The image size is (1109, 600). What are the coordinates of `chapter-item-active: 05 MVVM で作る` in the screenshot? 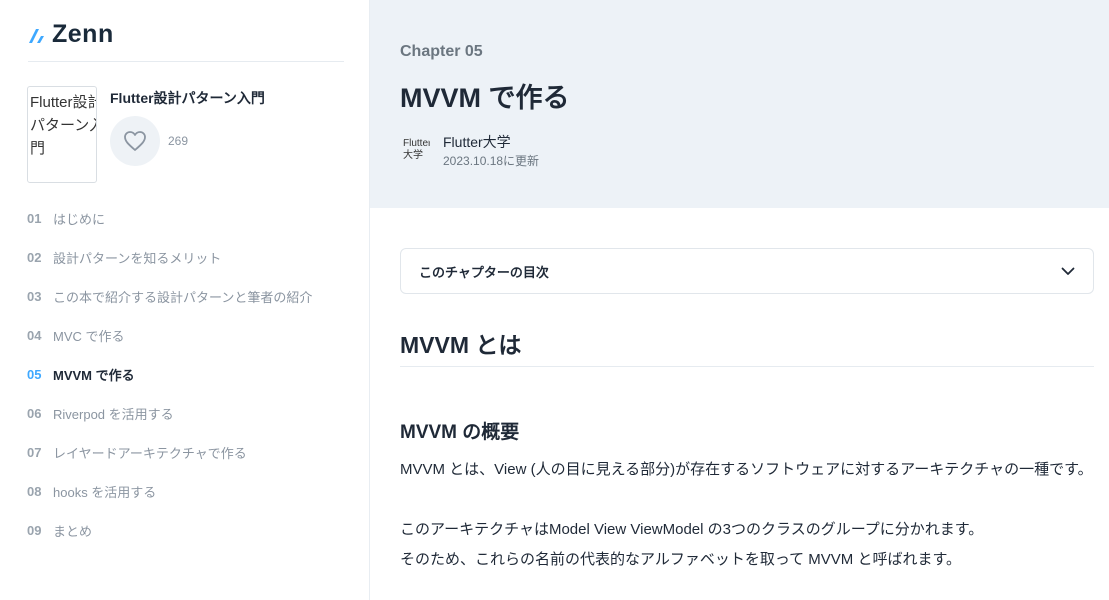 It's located at (187, 374).